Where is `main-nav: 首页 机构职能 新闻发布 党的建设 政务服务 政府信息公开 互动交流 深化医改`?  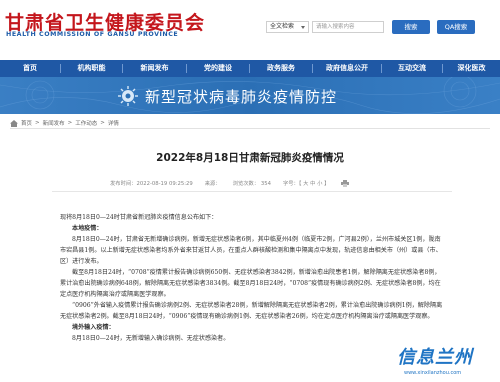
main-nav: 首页 机构职能 新闻发布 党的建设 政务服务 政府信息公开 互动交流 深化医改 is located at coordinates (250, 68).